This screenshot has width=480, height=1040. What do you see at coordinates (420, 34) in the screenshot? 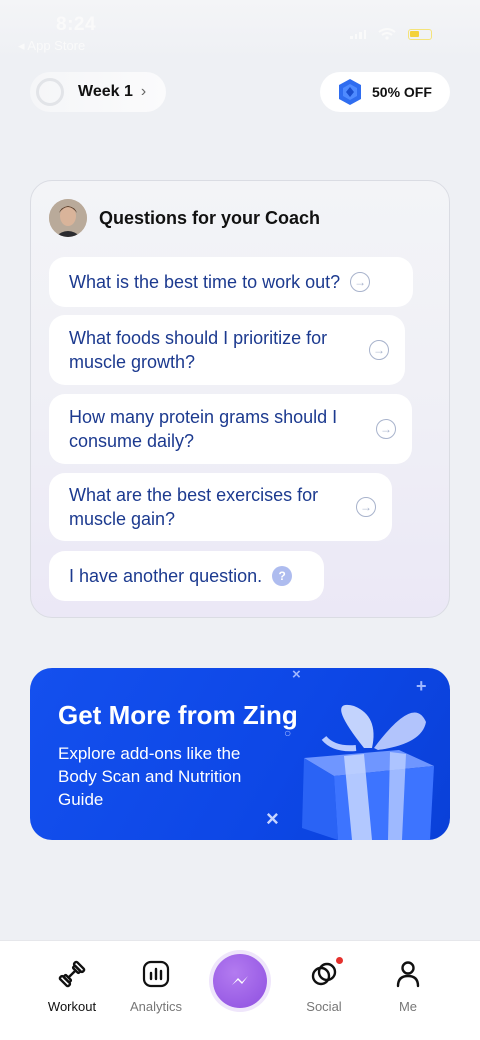
I see `battery-icon` at bounding box center [420, 34].